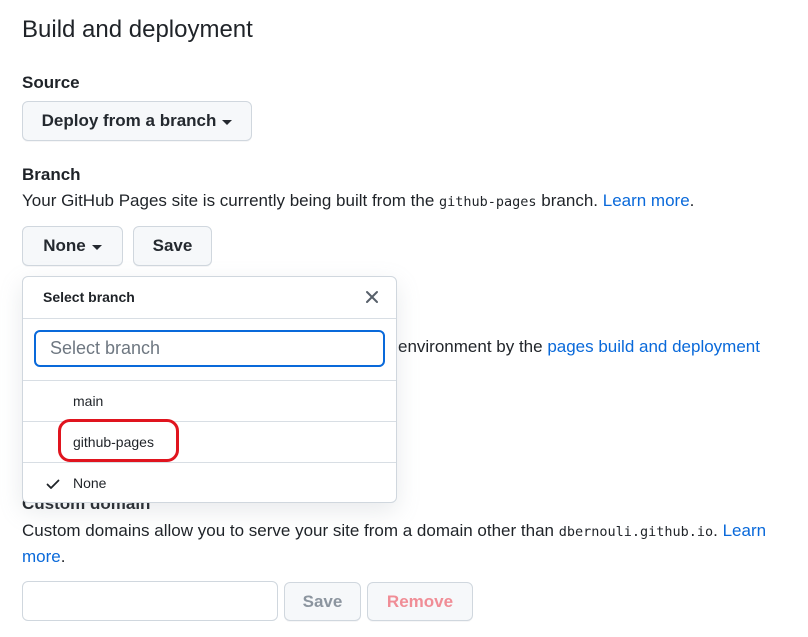 This screenshot has width=808, height=637. Describe the element at coordinates (129, 120) in the screenshot. I see `source-button-label: Deploy from a branch` at that location.